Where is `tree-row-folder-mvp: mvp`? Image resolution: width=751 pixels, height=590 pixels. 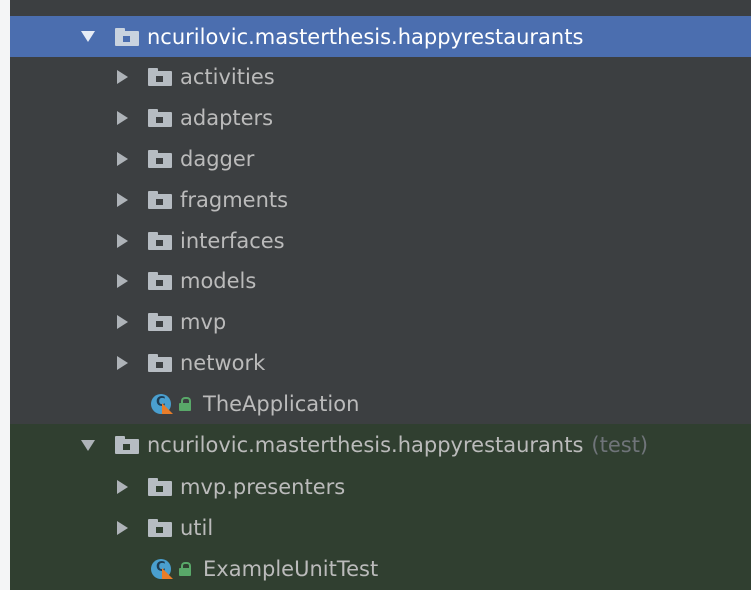 tree-row-folder-mvp: mvp is located at coordinates (380, 321).